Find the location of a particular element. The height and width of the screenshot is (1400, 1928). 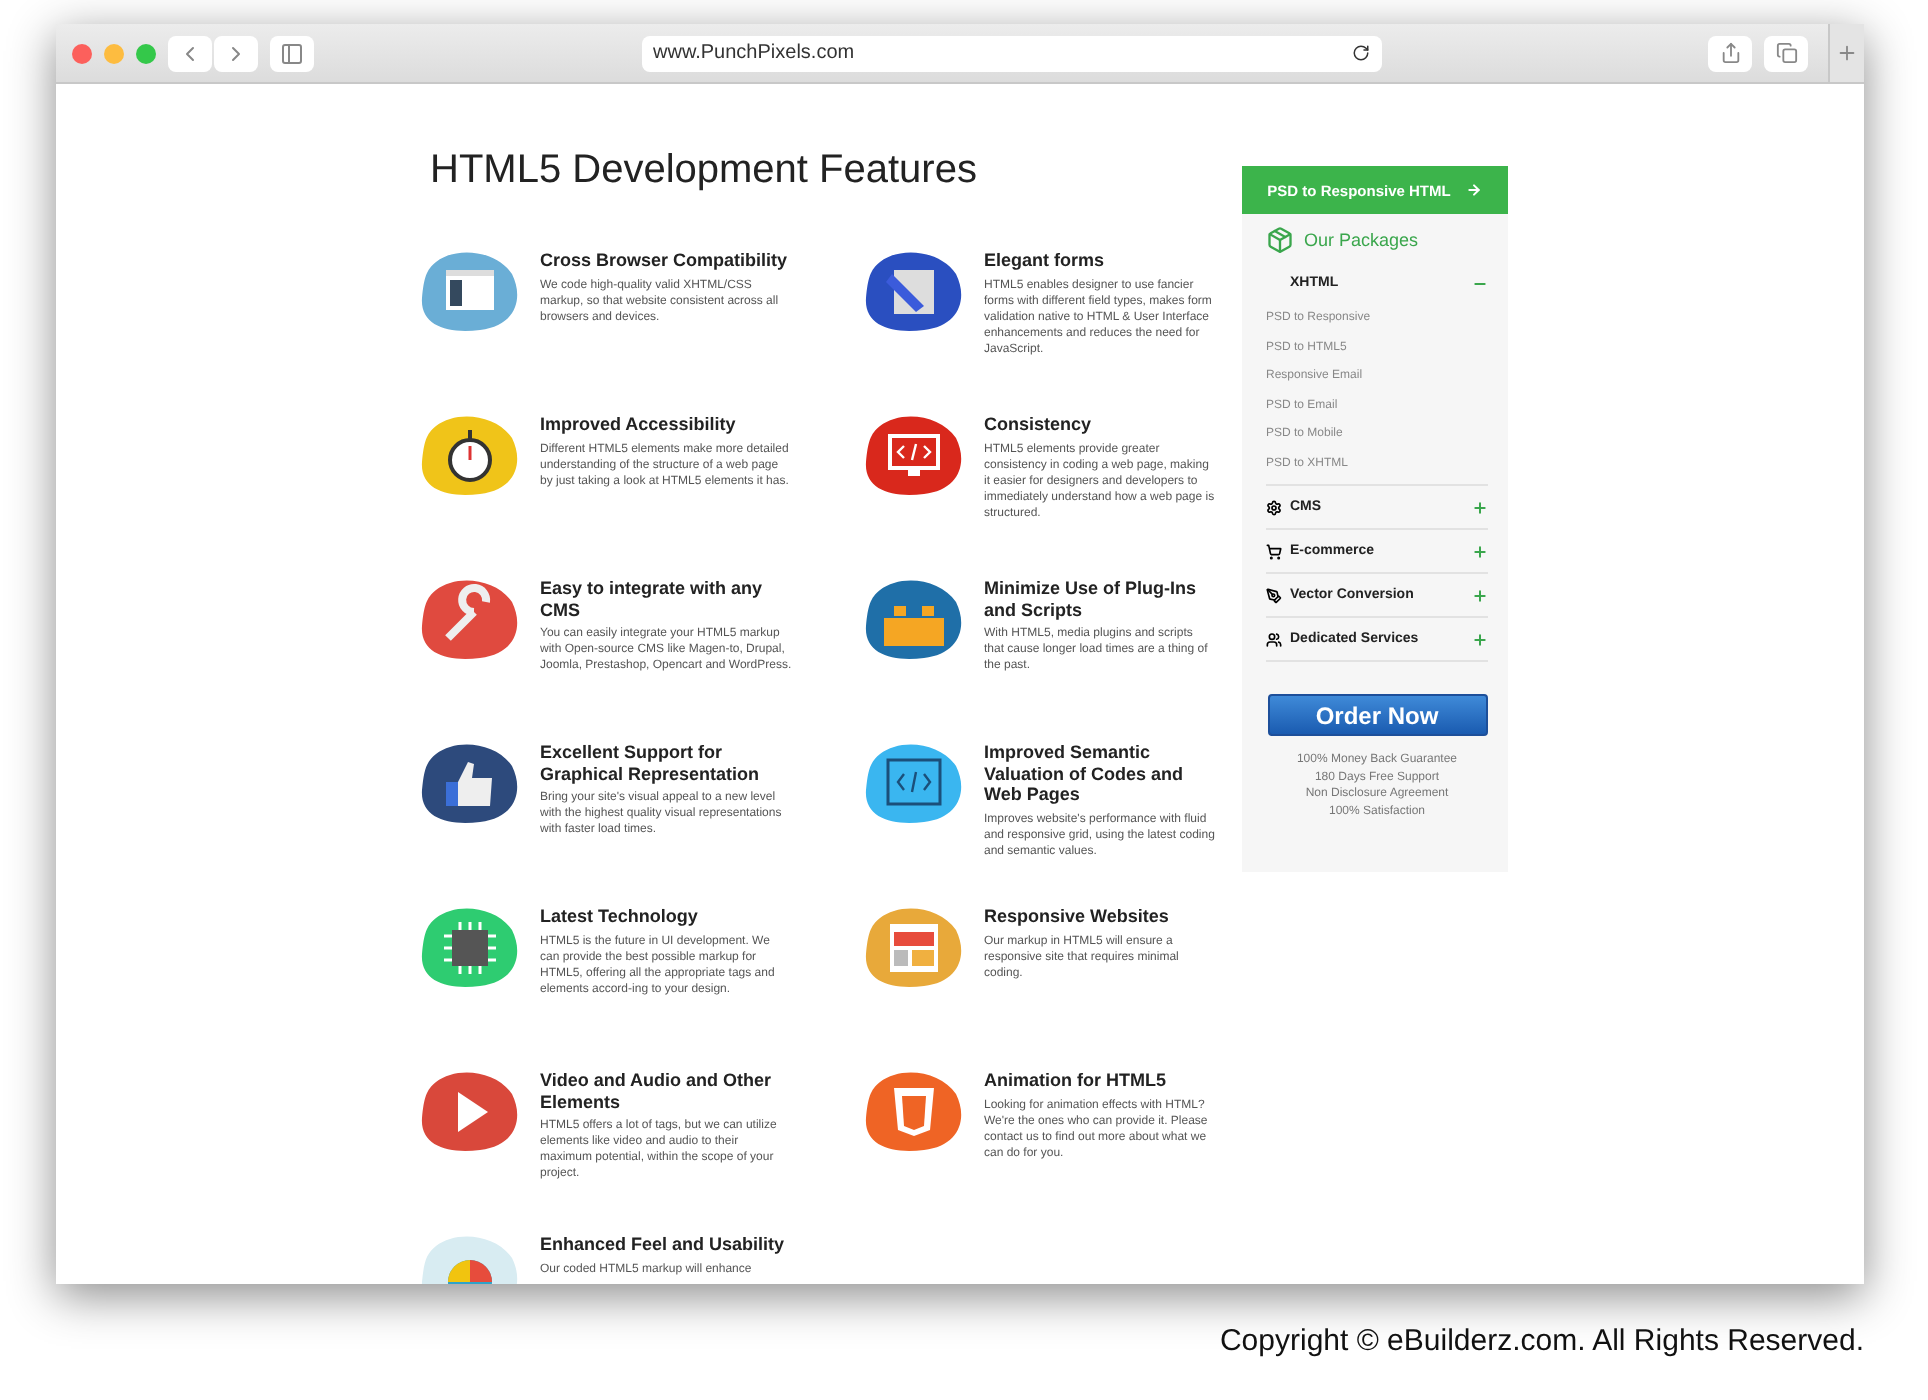

users-icon is located at coordinates (1274, 639).